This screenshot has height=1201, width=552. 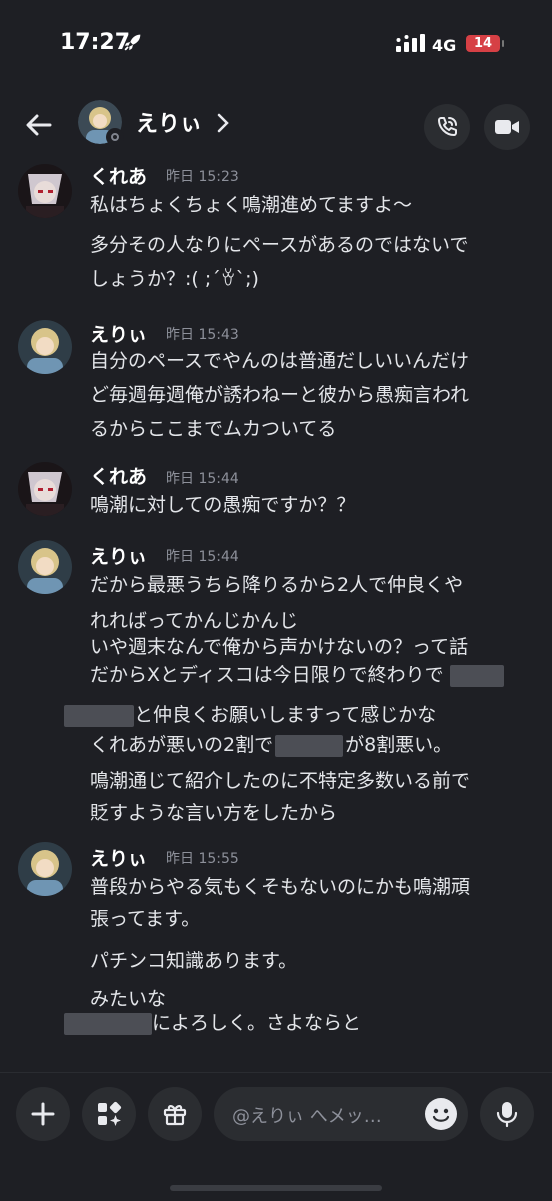 I want to click on message-text: 自分のペースでやんのは普通だしいいんだけ, so click(x=280, y=361).